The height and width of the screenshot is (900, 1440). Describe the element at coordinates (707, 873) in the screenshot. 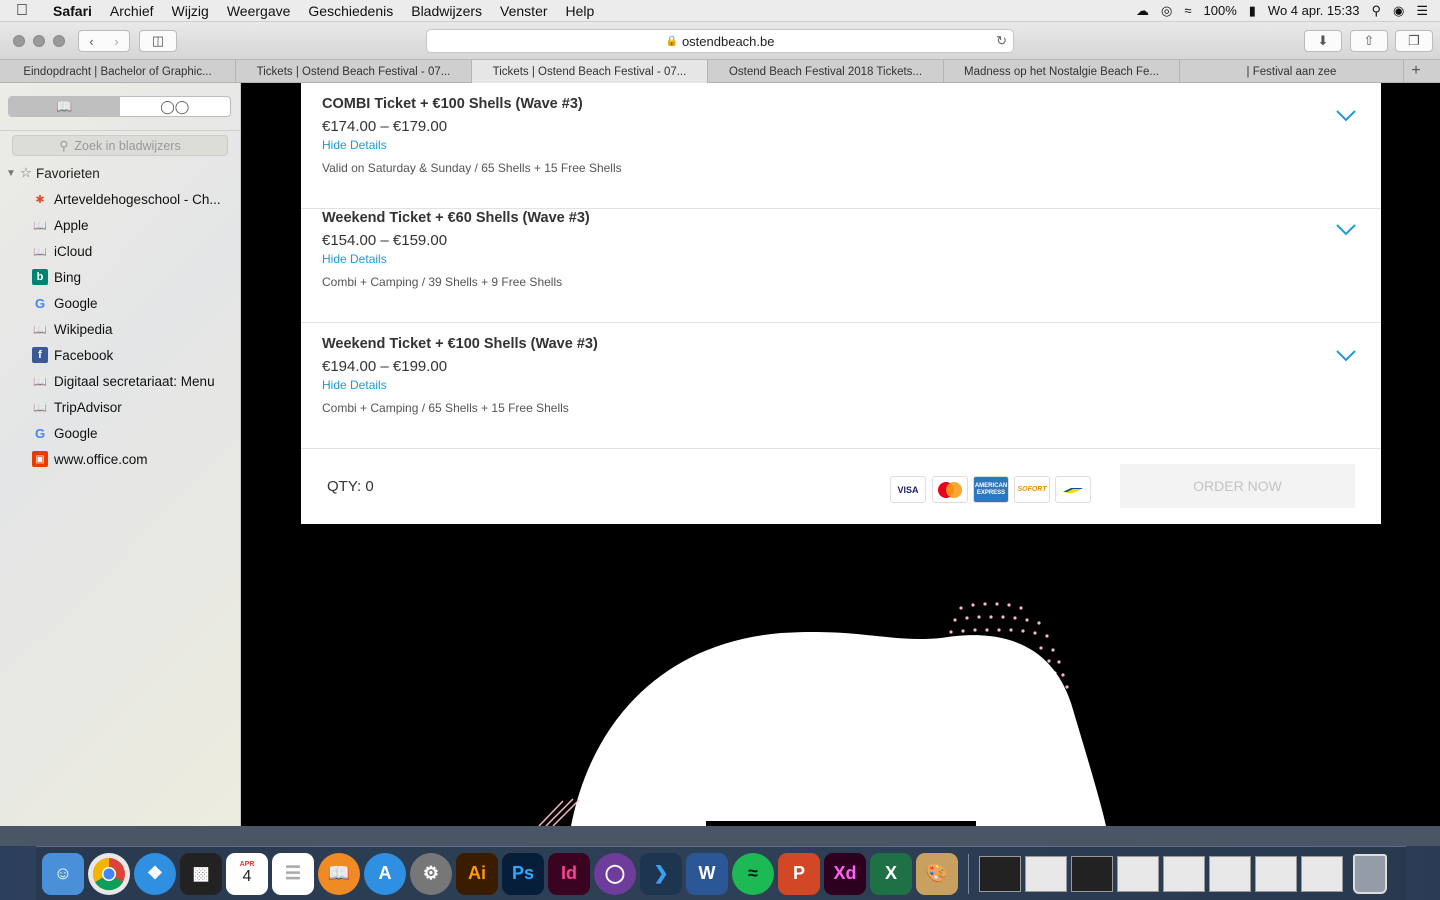

I see `word-icon: W` at that location.